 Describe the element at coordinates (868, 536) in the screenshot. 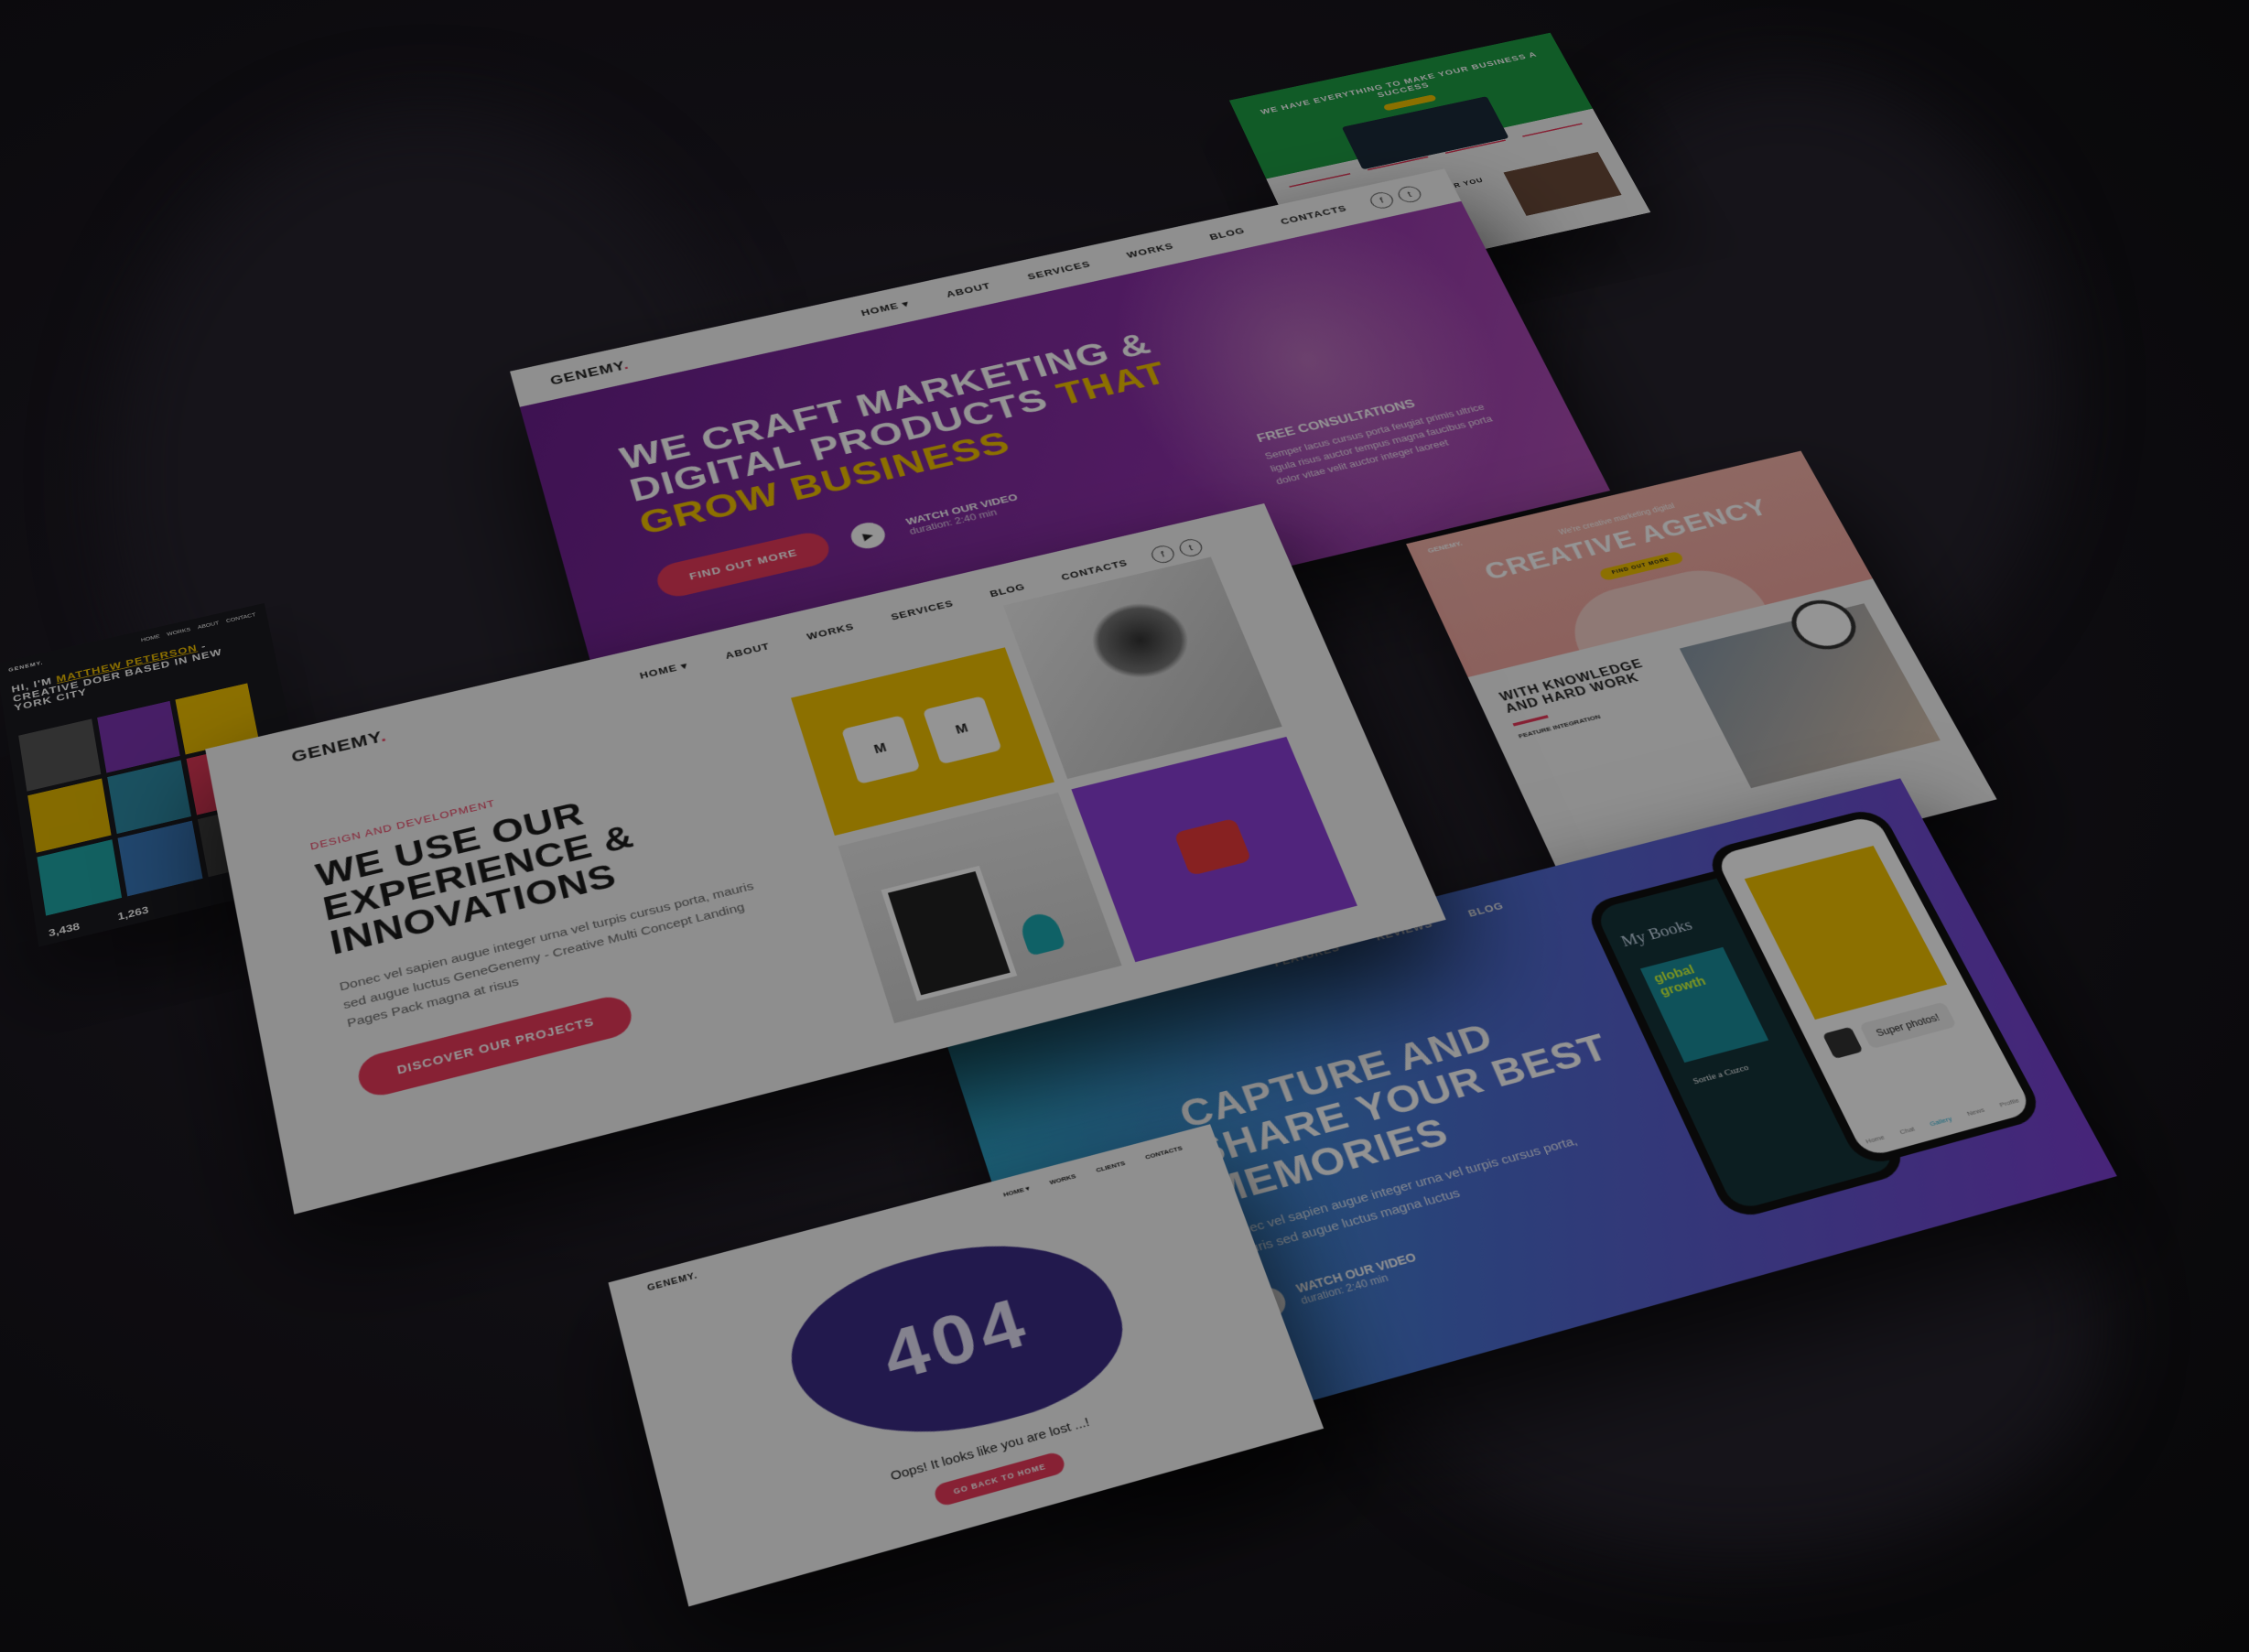

I see `play-icon: ▶` at that location.